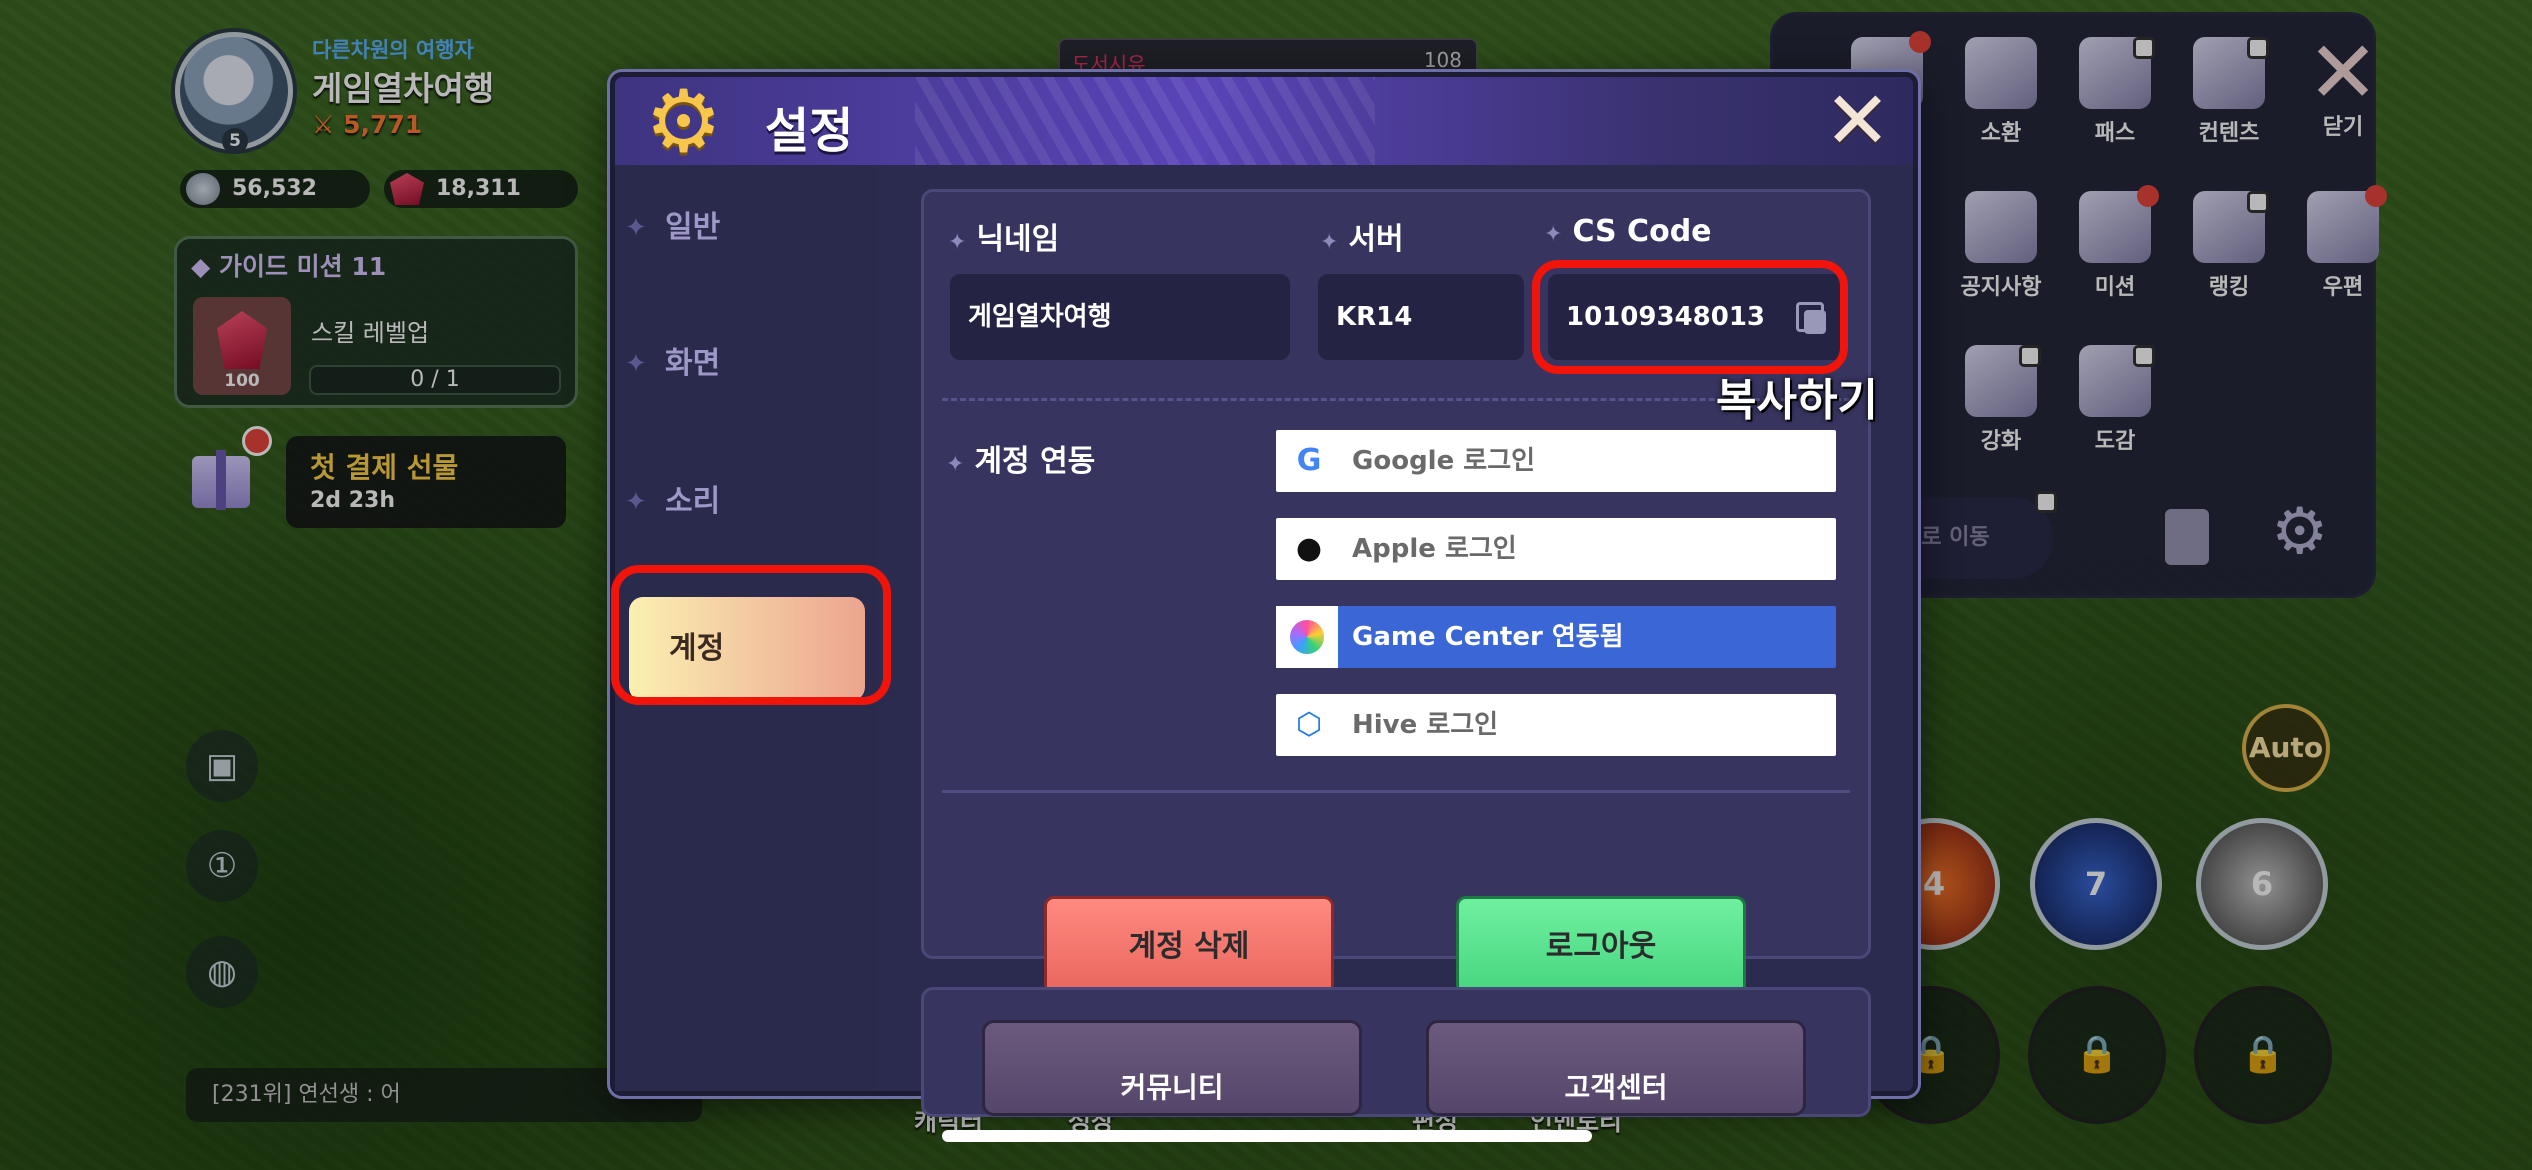  I want to click on cs-code-label: ✦ CS Code, so click(1628, 231).